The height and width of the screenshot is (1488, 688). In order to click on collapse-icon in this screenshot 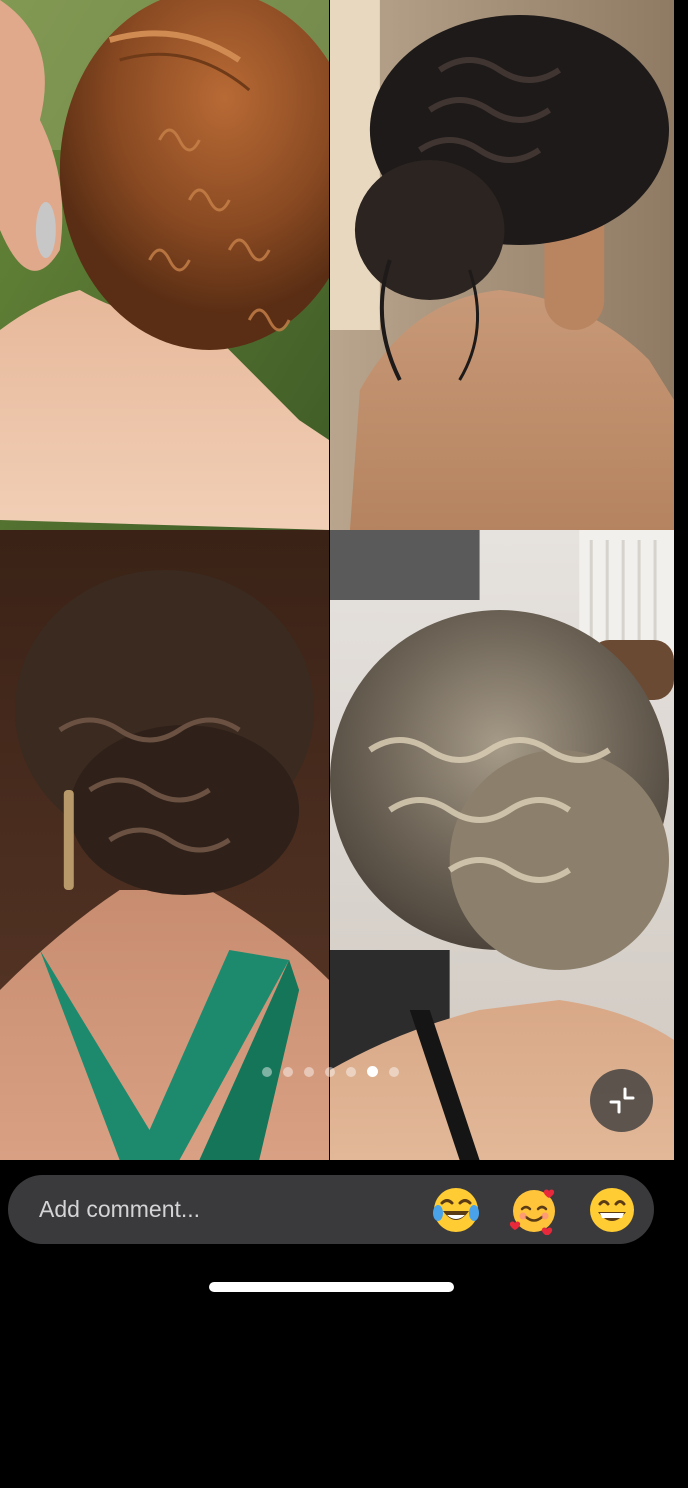, I will do `click(621, 1100)`.